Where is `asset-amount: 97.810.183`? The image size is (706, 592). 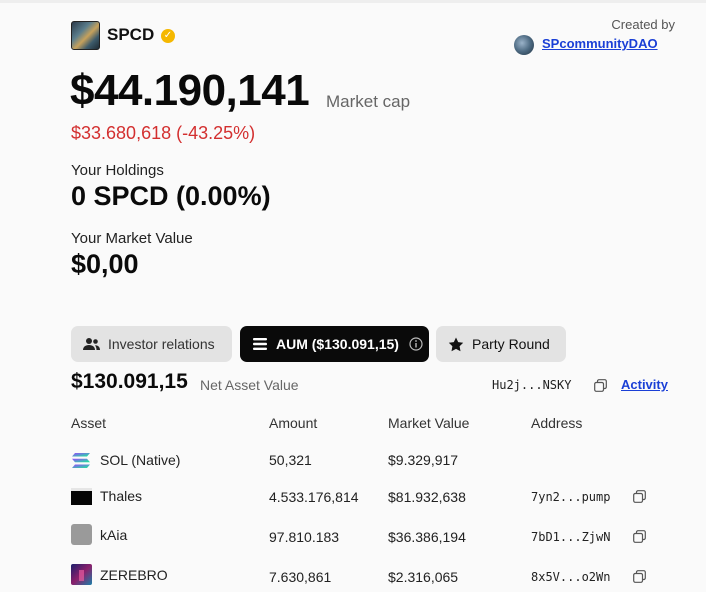 asset-amount: 97.810.183 is located at coordinates (304, 537).